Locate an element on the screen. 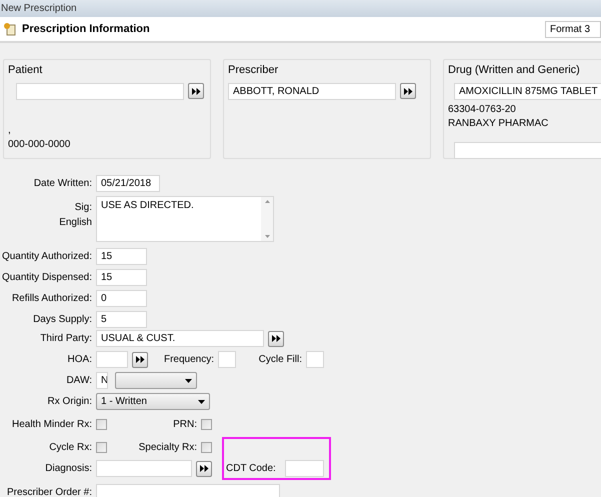 The width and height of the screenshot is (601, 497). language-label: English is located at coordinates (75, 223).